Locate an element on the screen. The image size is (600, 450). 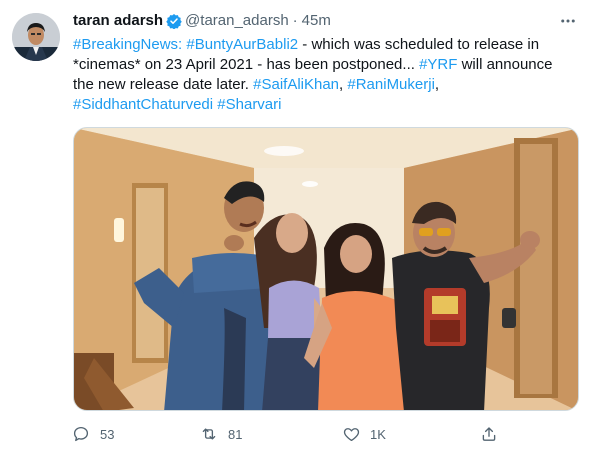
hashtag-link: #Sharvari is located at coordinates (249, 104).